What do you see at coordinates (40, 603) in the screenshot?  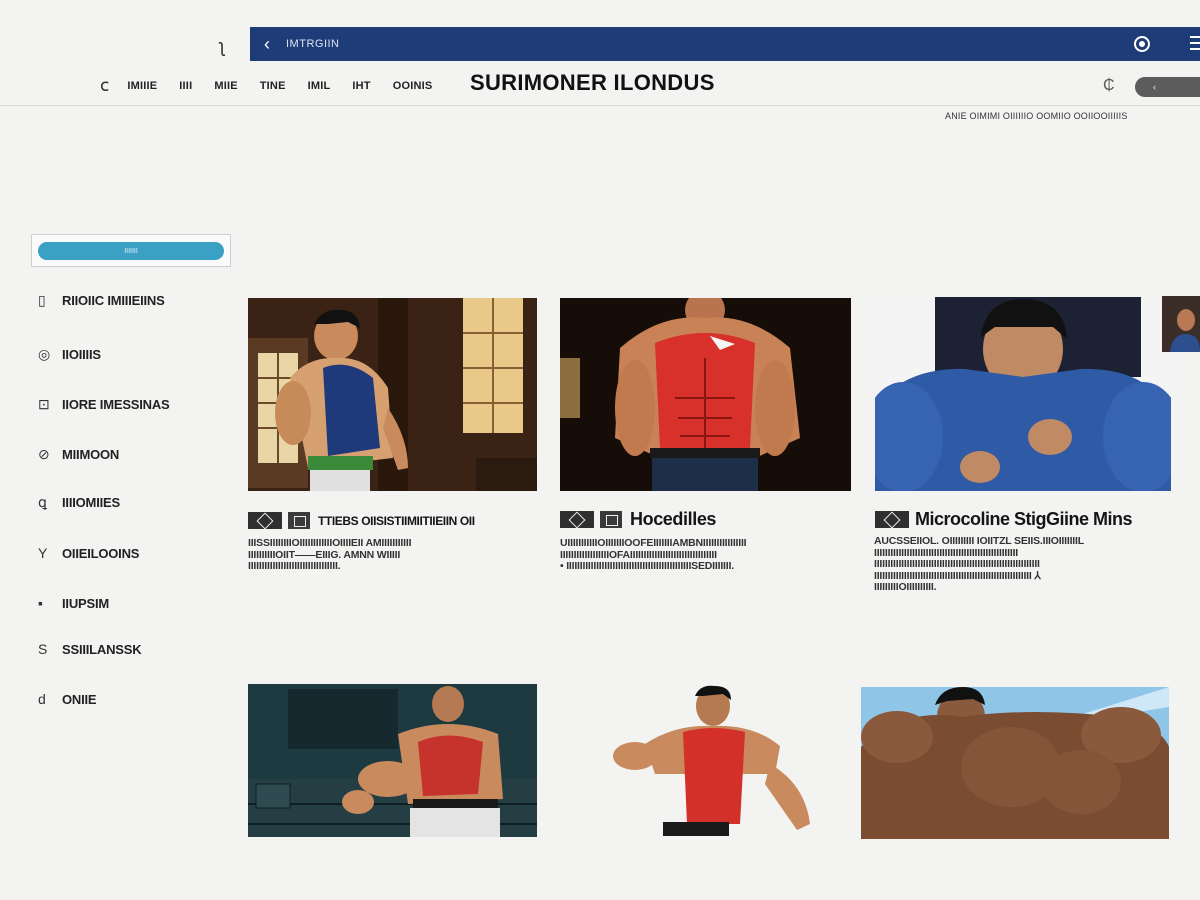 I see `block-icon: ▪` at bounding box center [40, 603].